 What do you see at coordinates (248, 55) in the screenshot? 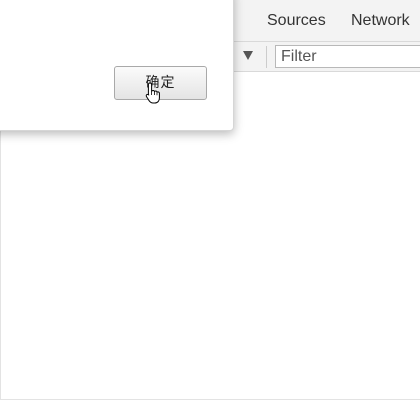
I see `triangle-down-icon` at bounding box center [248, 55].